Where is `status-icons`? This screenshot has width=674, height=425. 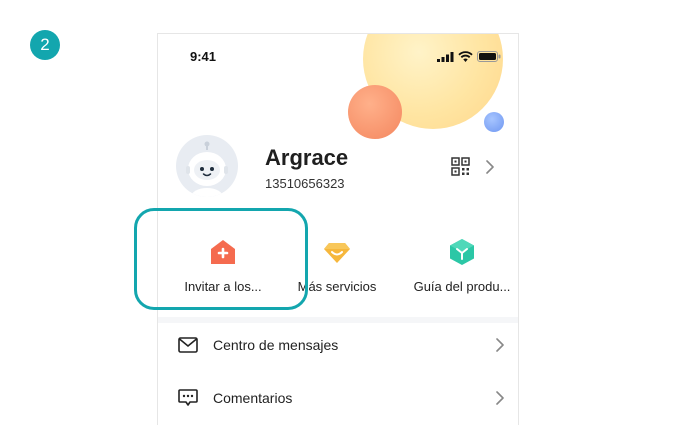 status-icons is located at coordinates (469, 56).